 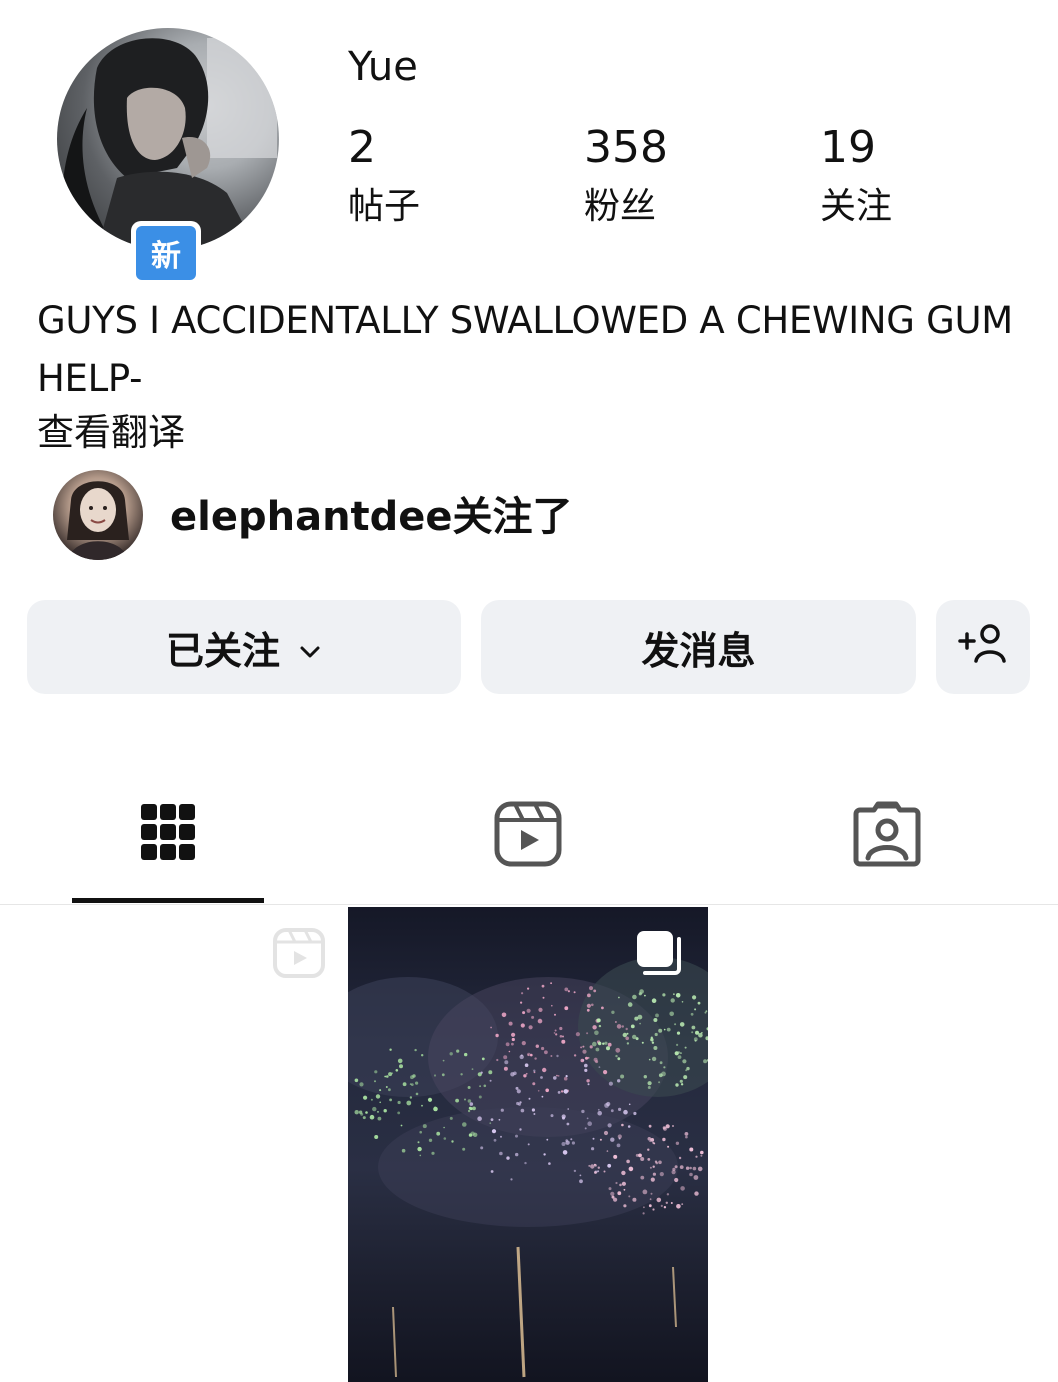 I want to click on mutual-follower-avatar, so click(x=98, y=515).